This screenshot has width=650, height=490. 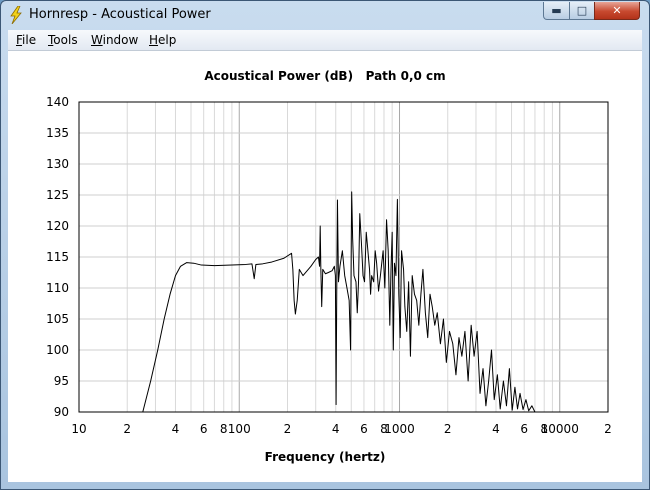 I want to click on y-tick-label: 120, so click(x=57, y=226).